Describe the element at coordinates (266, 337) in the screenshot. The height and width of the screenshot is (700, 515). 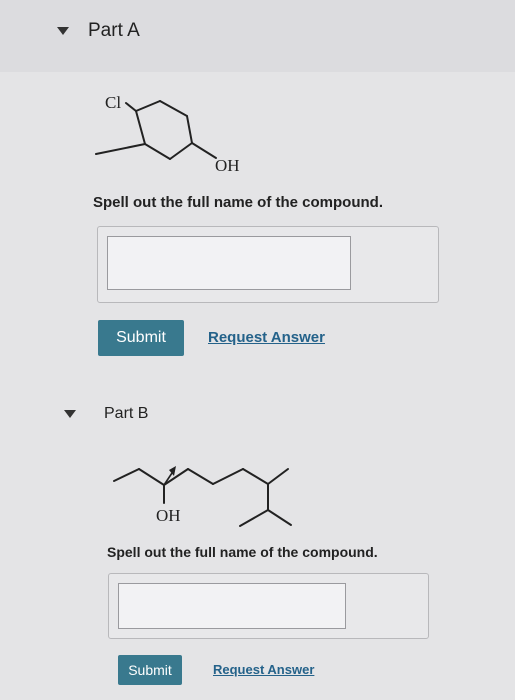
I see `part-a-request-answer-link: Request Answer` at that location.